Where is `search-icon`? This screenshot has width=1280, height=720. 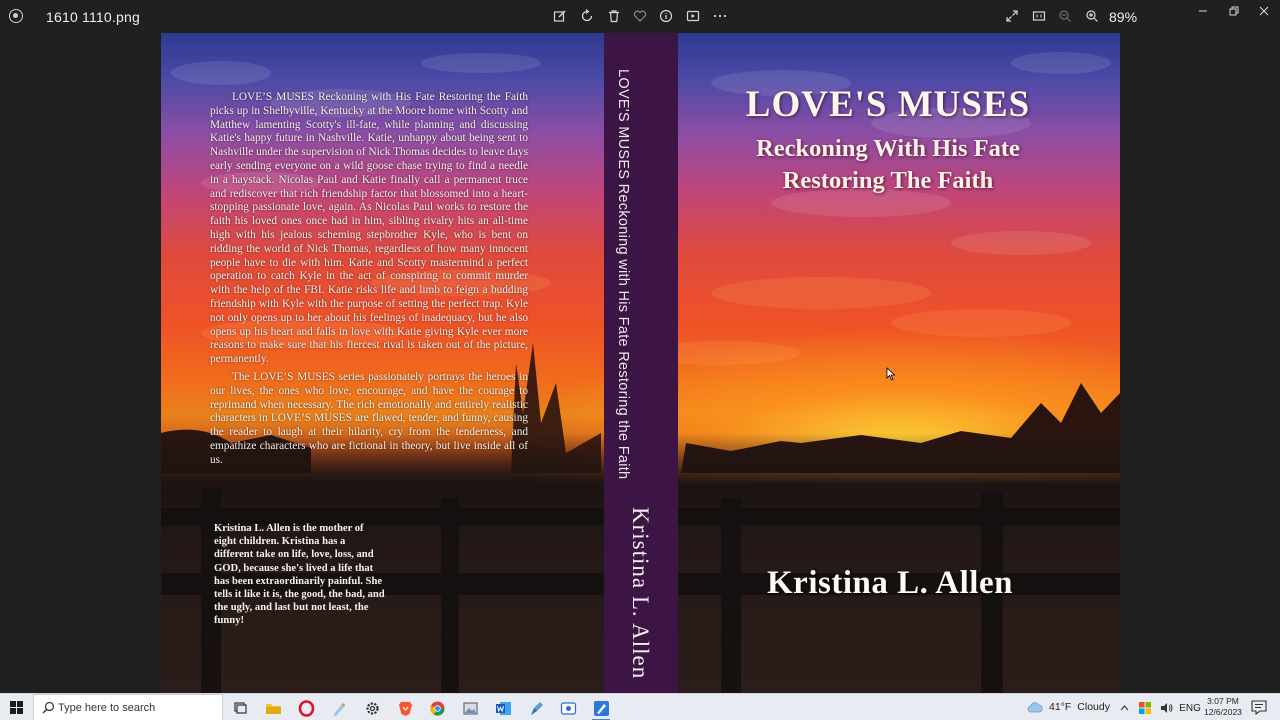 search-icon is located at coordinates (48, 707).